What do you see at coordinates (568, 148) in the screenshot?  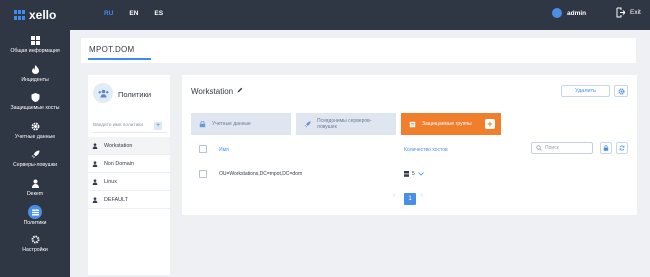 I see `group-search-input` at bounding box center [568, 148].